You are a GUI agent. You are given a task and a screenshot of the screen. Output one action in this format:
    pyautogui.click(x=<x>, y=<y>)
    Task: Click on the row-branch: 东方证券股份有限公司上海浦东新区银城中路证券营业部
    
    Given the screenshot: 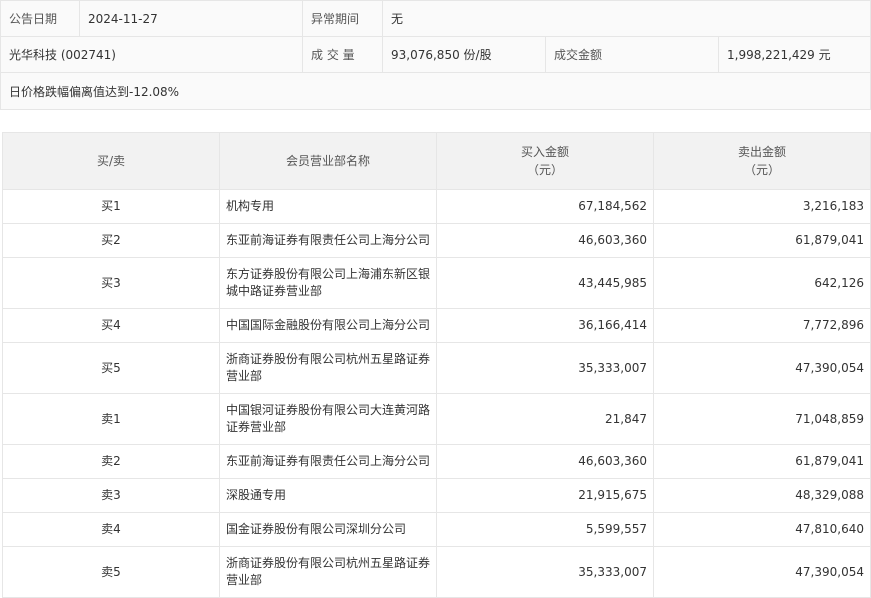 What is the action you would take?
    pyautogui.click(x=328, y=283)
    